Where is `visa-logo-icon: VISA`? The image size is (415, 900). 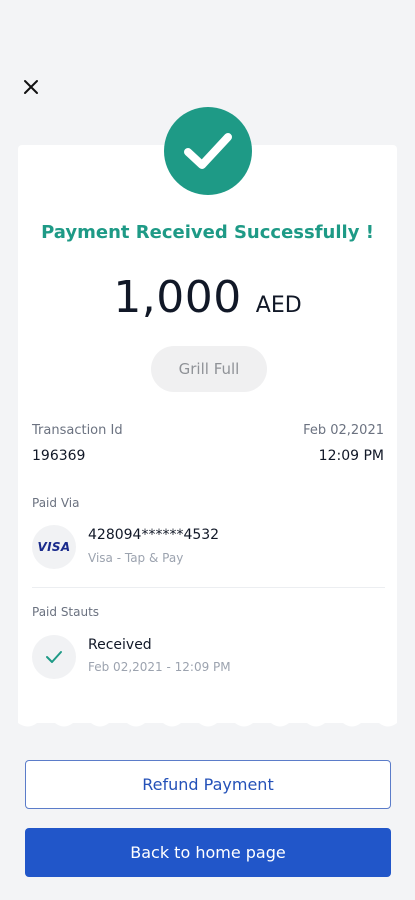 visa-logo-icon: VISA is located at coordinates (54, 547).